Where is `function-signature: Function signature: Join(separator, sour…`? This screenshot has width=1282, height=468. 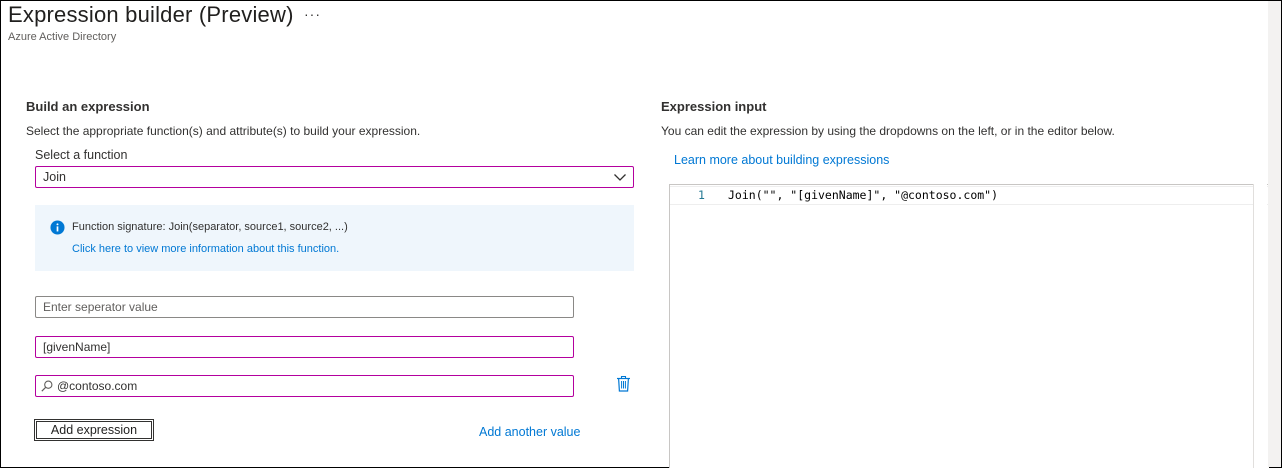 function-signature: Function signature: Join(separator, sour… is located at coordinates (210, 227).